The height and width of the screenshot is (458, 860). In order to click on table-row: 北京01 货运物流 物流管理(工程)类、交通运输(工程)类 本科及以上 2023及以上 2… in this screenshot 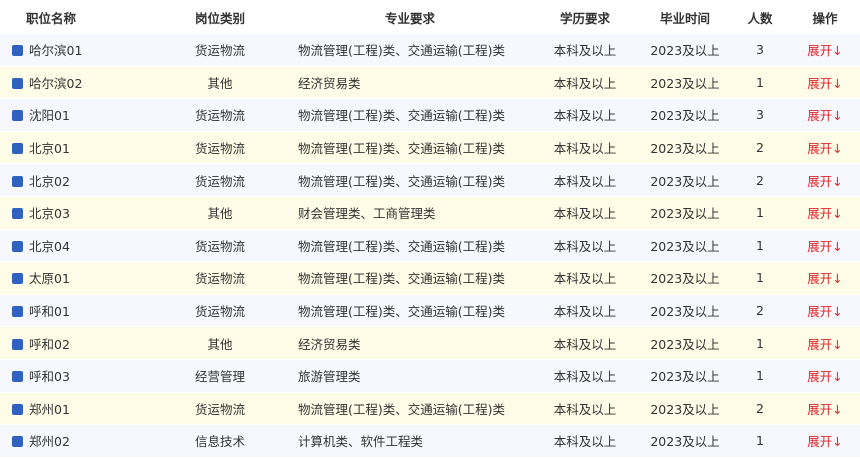, I will do `click(430, 148)`.